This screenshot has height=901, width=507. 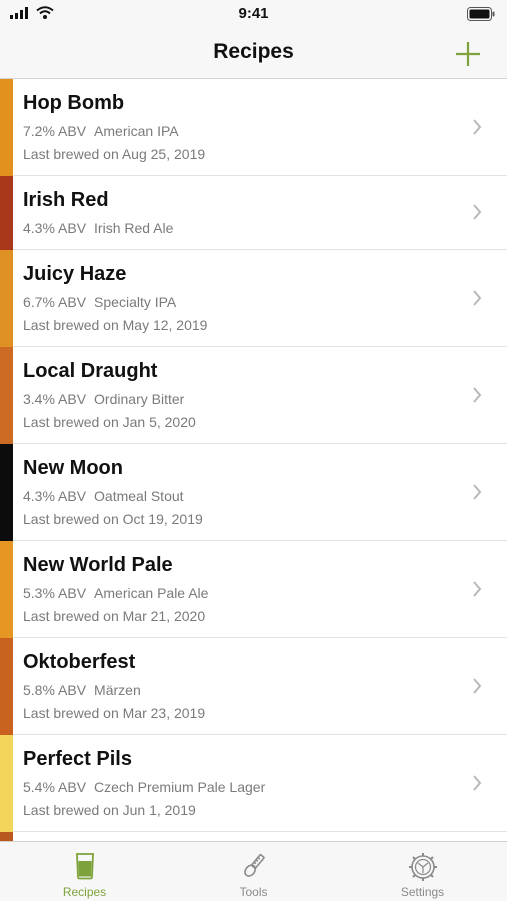 What do you see at coordinates (139, 496) in the screenshot?
I see `recipe-style: Oatmeal Stout` at bounding box center [139, 496].